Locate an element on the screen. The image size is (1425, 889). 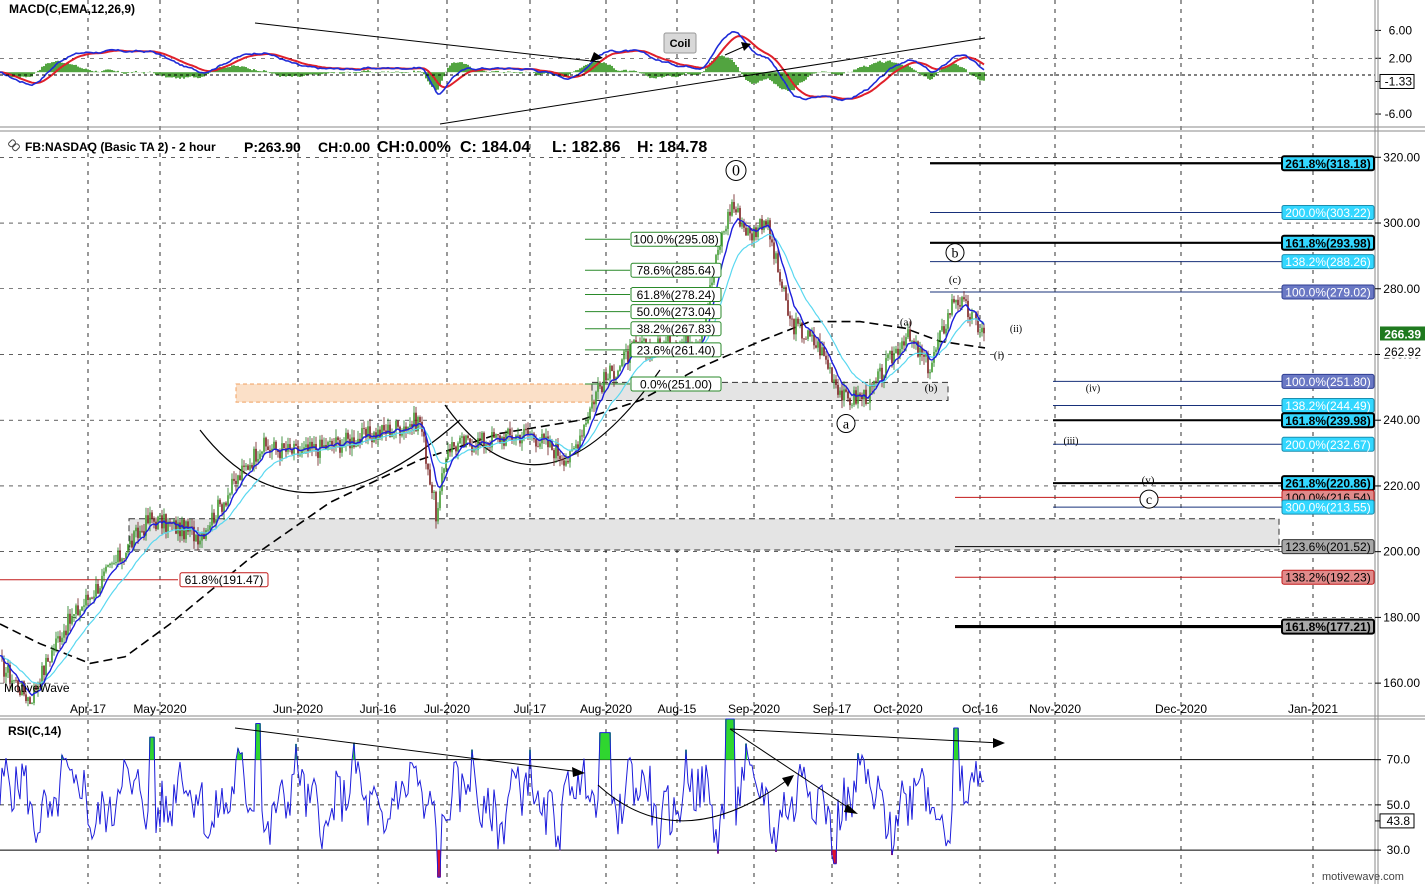
stat-value: H: 184.78 is located at coordinates (672, 147).